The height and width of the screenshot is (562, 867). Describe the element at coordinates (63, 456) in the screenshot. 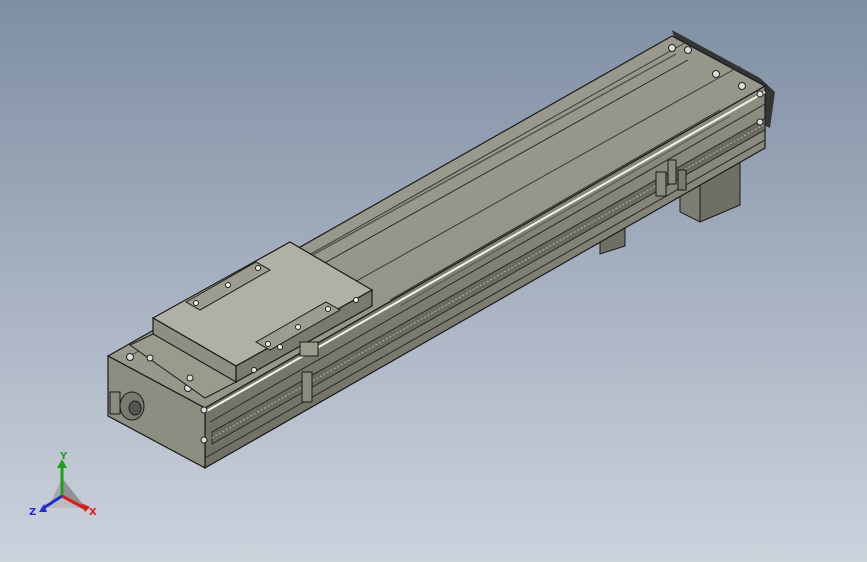

I see `y-axis-label: Y` at that location.